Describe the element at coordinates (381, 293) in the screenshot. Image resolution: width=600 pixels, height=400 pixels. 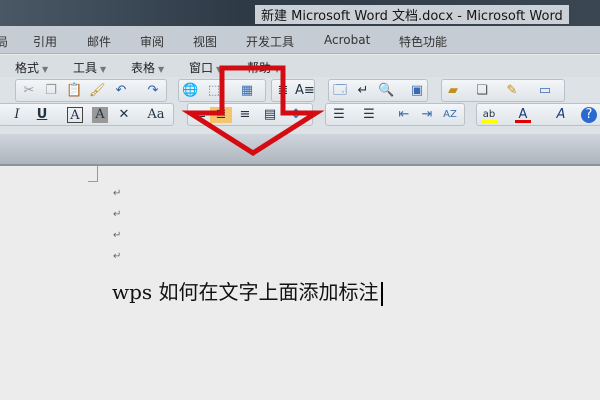
I see `text-cursor` at that location.